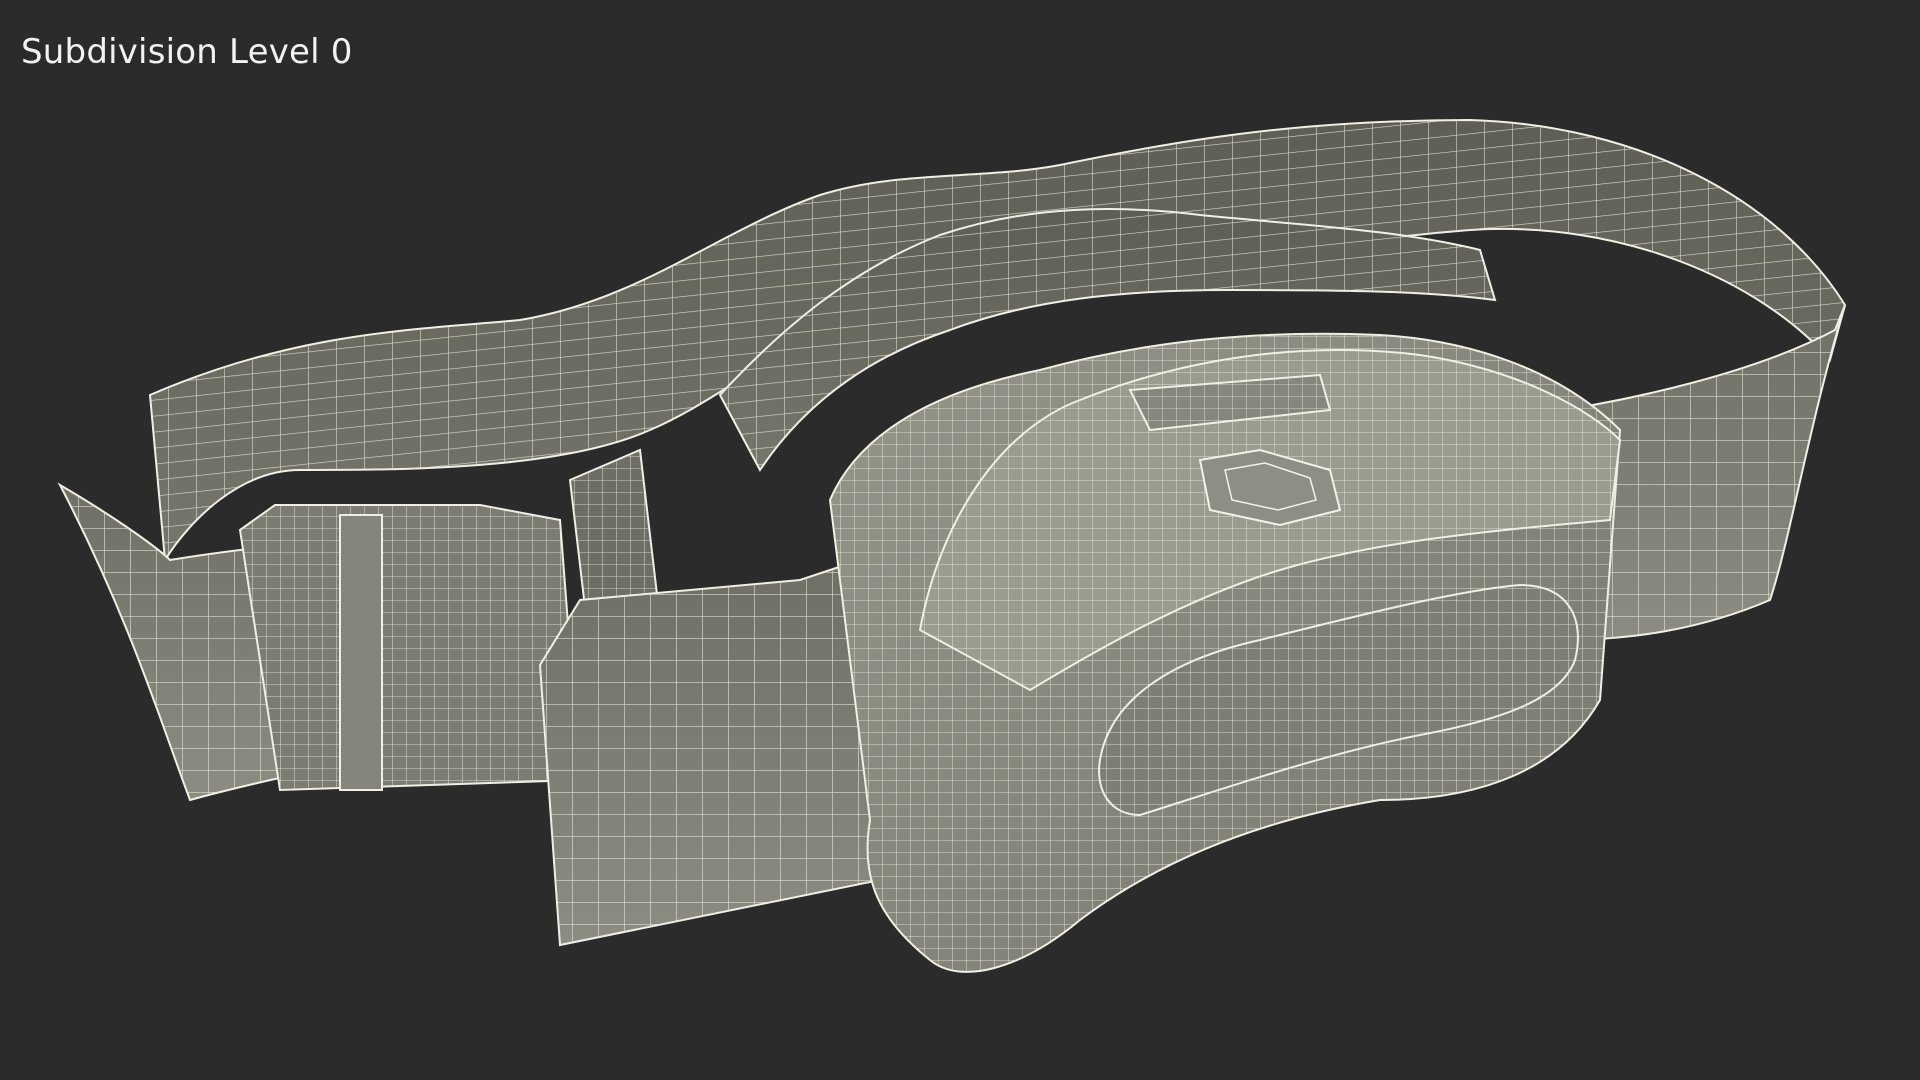 The width and height of the screenshot is (1920, 1080). I want to click on subdivision-level-label: Subdivision Level 0, so click(187, 52).